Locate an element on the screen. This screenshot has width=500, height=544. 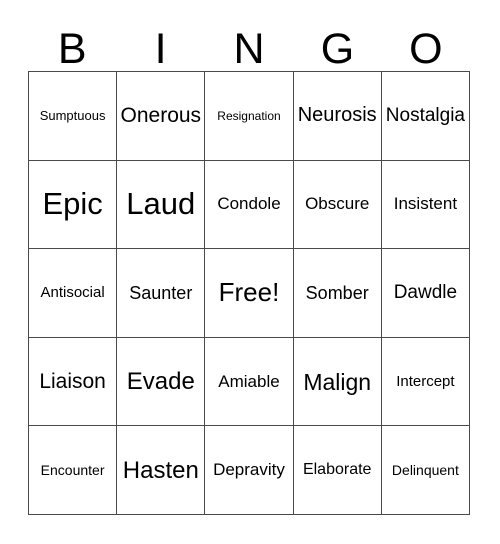
bingo-cell: Antisocial is located at coordinates (73, 293).